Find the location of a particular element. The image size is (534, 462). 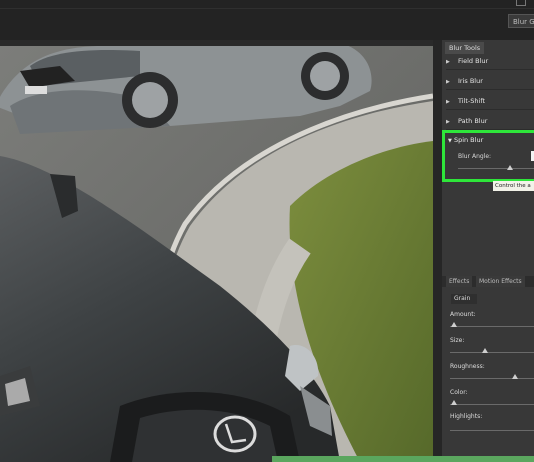

blur-row-label: Spin Blur is located at coordinates (468, 140).